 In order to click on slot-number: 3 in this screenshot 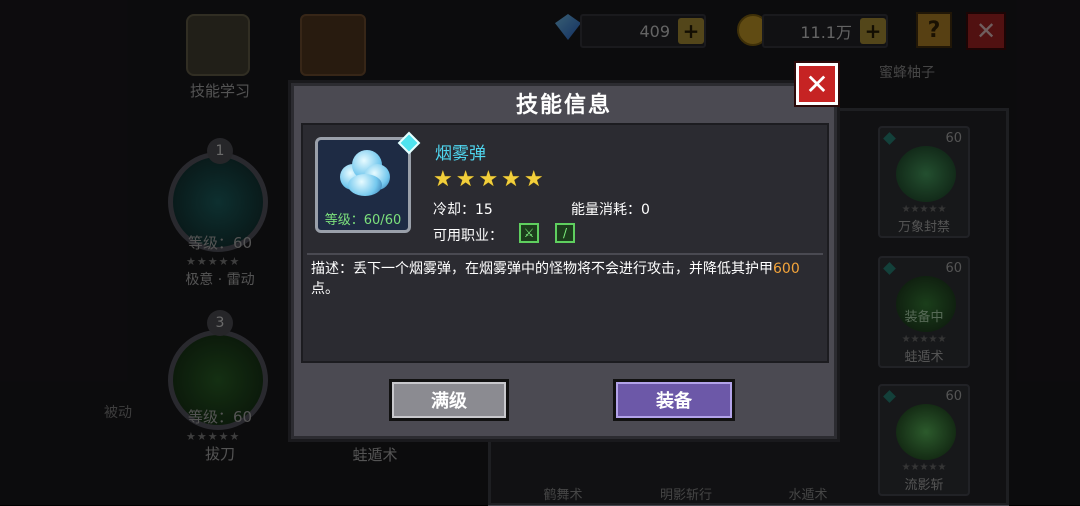, I will do `click(220, 323)`.